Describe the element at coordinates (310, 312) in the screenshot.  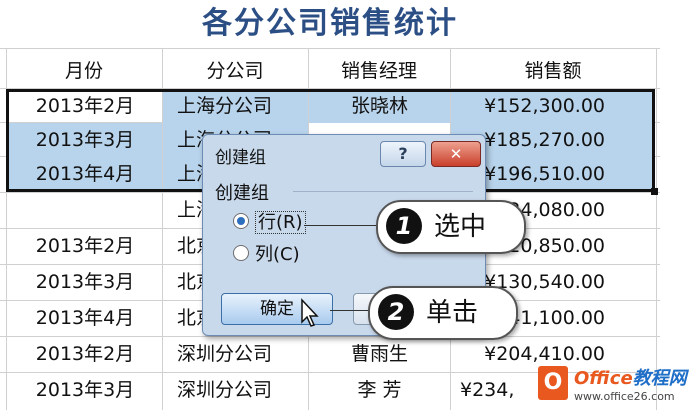
I see `mouse-cursor-icon` at that location.